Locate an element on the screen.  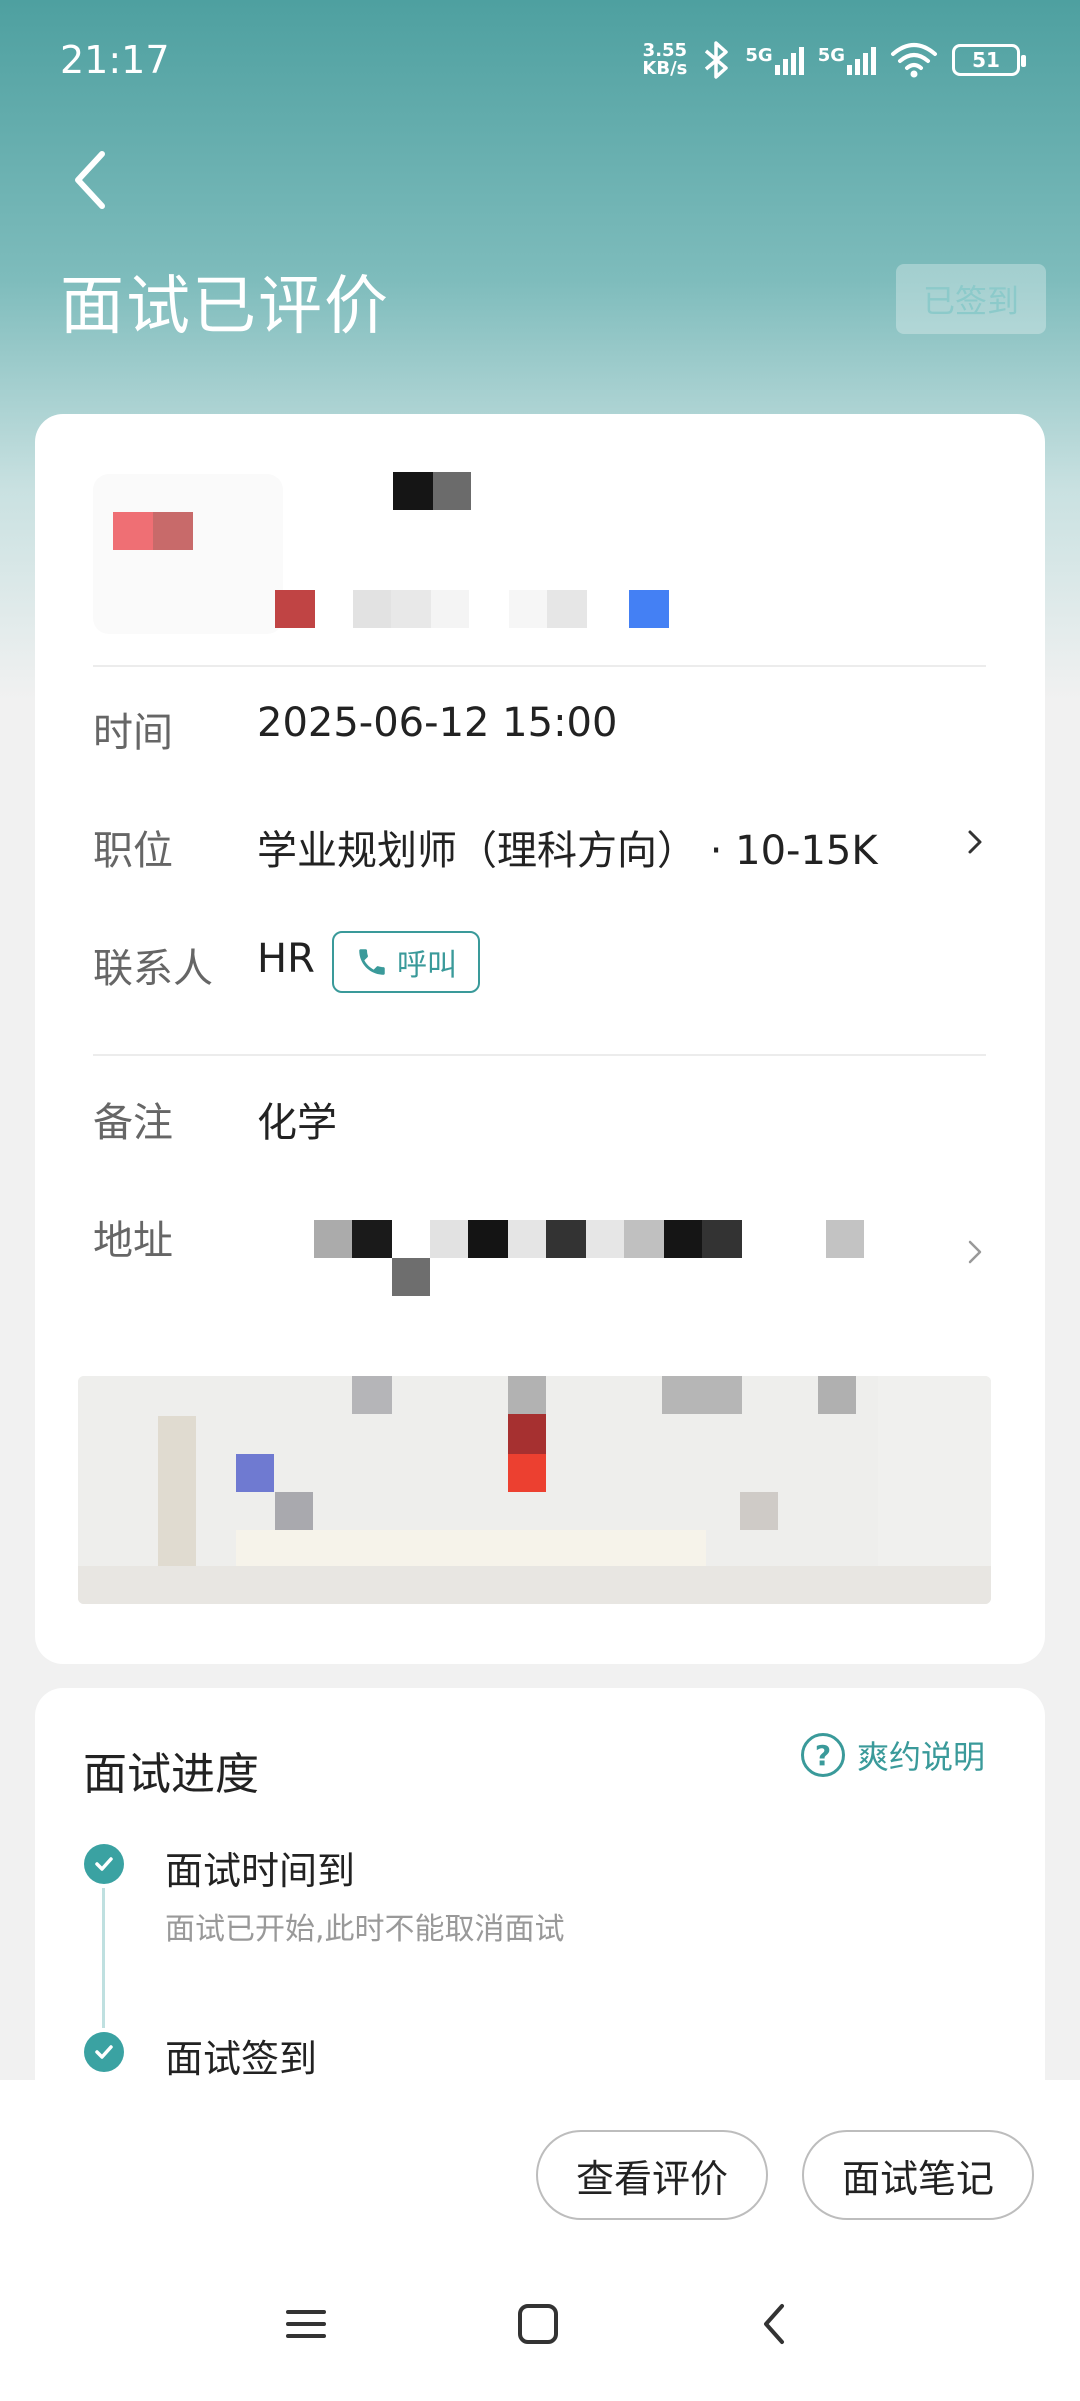
call-button: 呼叫 is located at coordinates (406, 962).